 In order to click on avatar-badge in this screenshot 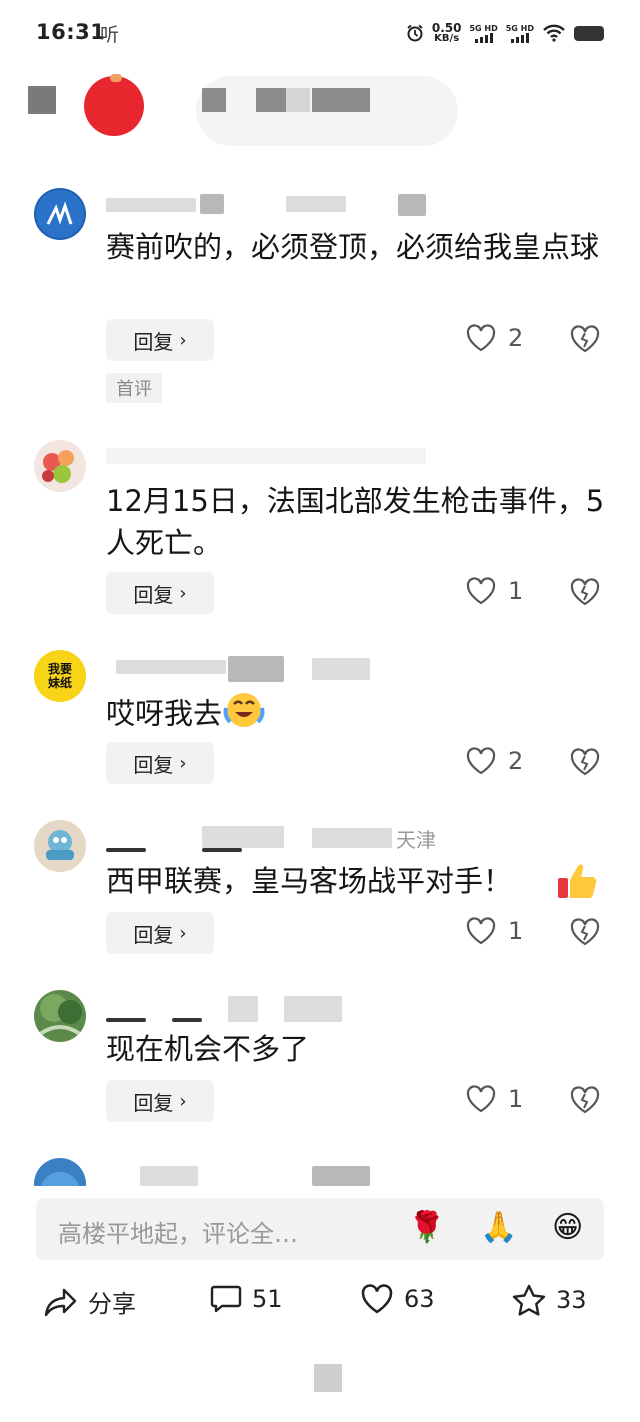, I will do `click(116, 78)`.